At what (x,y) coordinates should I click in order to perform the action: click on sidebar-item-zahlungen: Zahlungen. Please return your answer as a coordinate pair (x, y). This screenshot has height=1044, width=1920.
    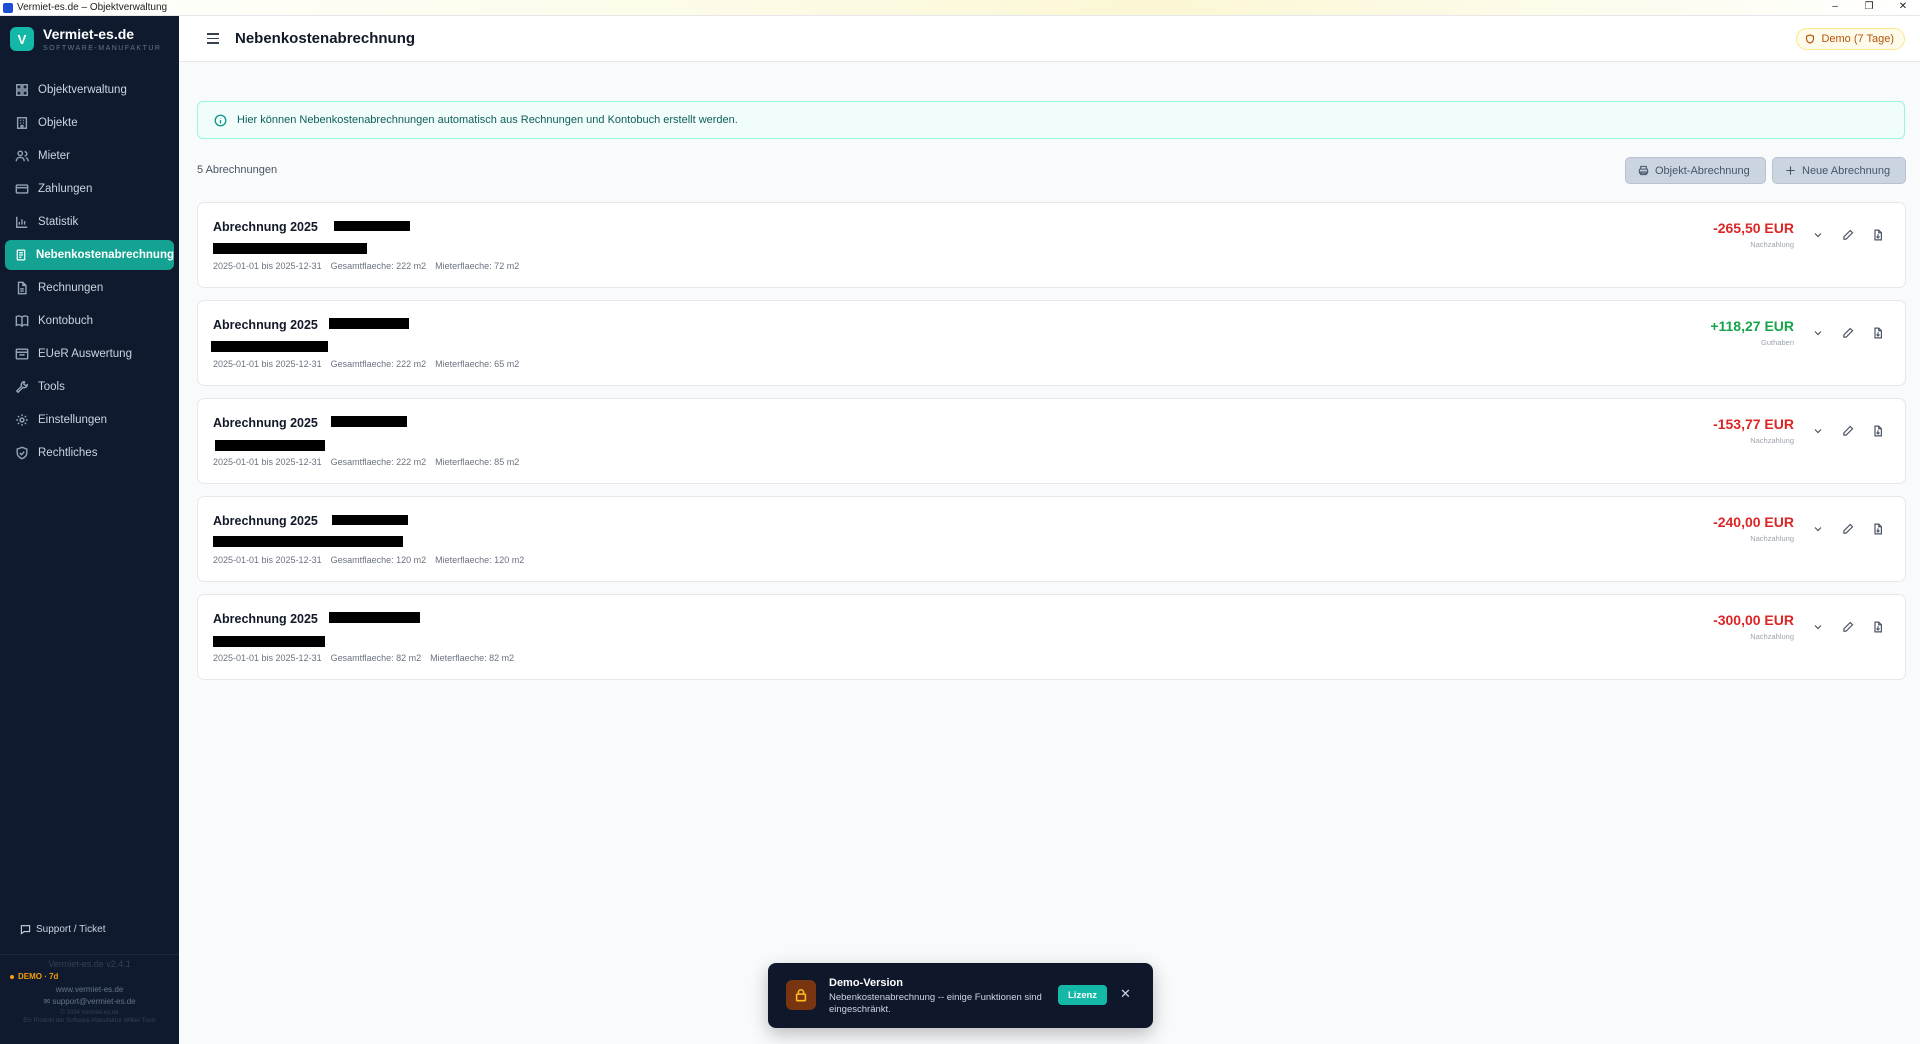
    Looking at the image, I should click on (89, 189).